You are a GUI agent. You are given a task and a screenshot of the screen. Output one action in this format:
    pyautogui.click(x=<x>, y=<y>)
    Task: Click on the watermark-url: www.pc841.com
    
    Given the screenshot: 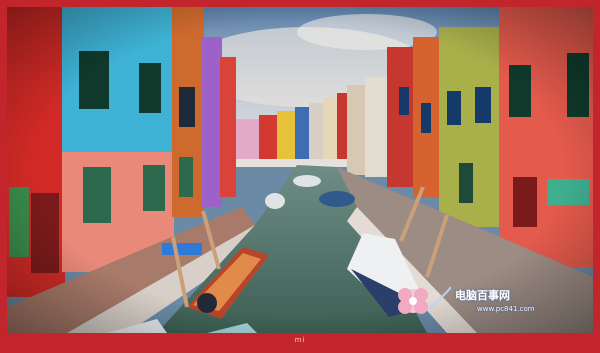 What is the action you would take?
    pyautogui.click(x=506, y=309)
    